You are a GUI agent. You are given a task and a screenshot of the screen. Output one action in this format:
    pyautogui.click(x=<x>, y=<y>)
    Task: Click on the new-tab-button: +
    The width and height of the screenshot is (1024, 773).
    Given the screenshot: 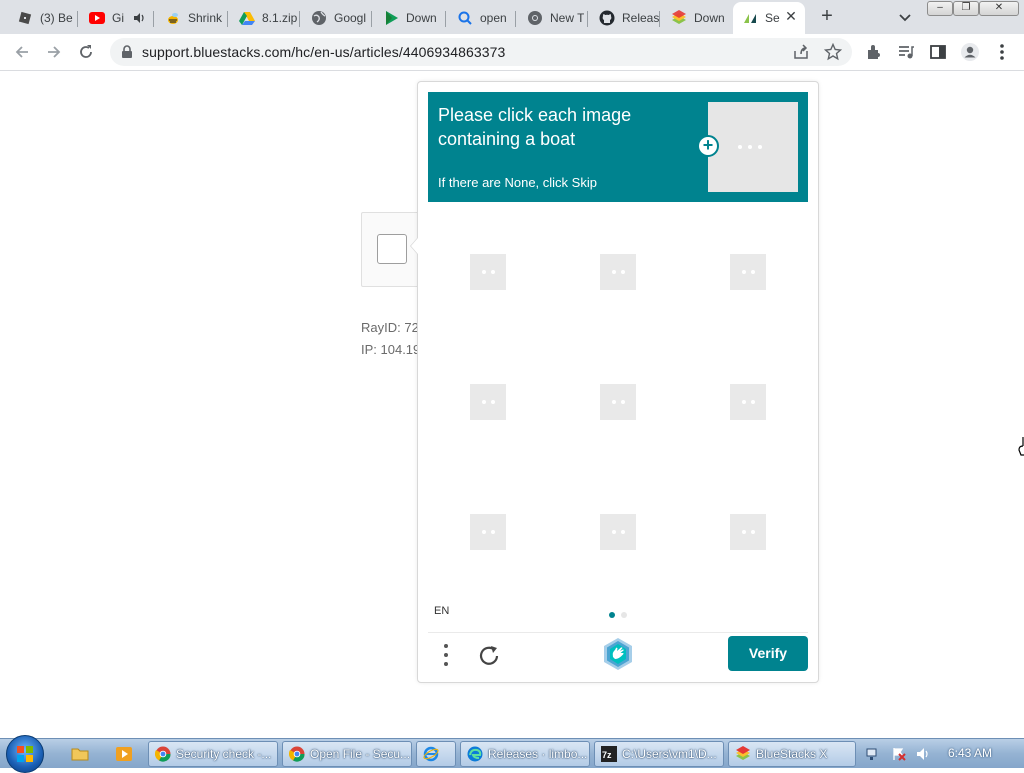 What is the action you would take?
    pyautogui.click(x=827, y=17)
    